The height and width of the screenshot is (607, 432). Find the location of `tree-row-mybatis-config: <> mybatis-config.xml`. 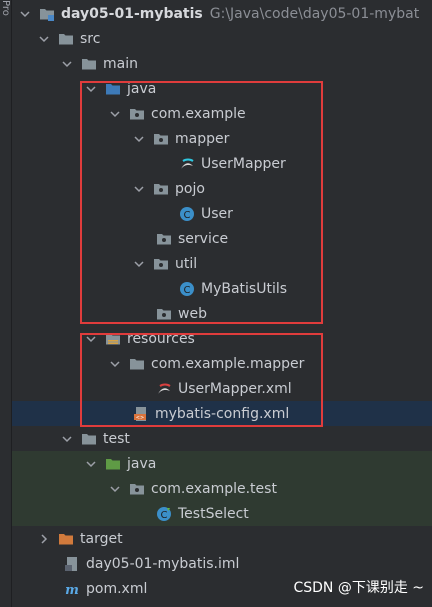

tree-row-mybatis-config: <> mybatis-config.xml is located at coordinates (222, 413).